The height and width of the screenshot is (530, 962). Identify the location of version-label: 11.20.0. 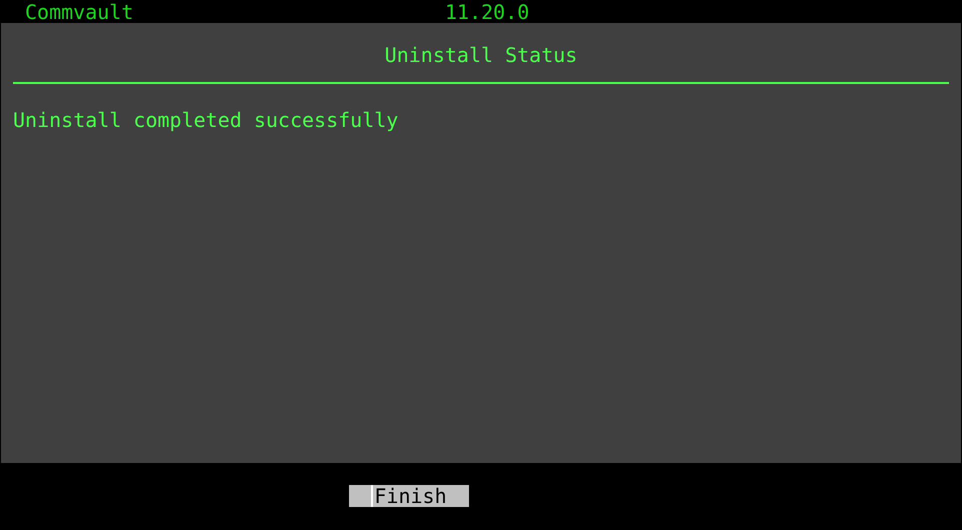
(487, 12).